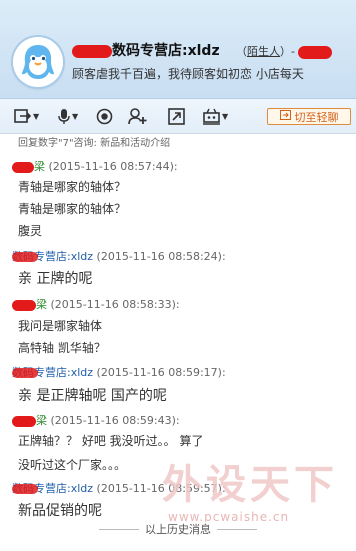 The width and height of the screenshot is (356, 551). What do you see at coordinates (115, 304) in the screenshot?
I see `message-time: (2015-11-16 08:58:33):` at bounding box center [115, 304].